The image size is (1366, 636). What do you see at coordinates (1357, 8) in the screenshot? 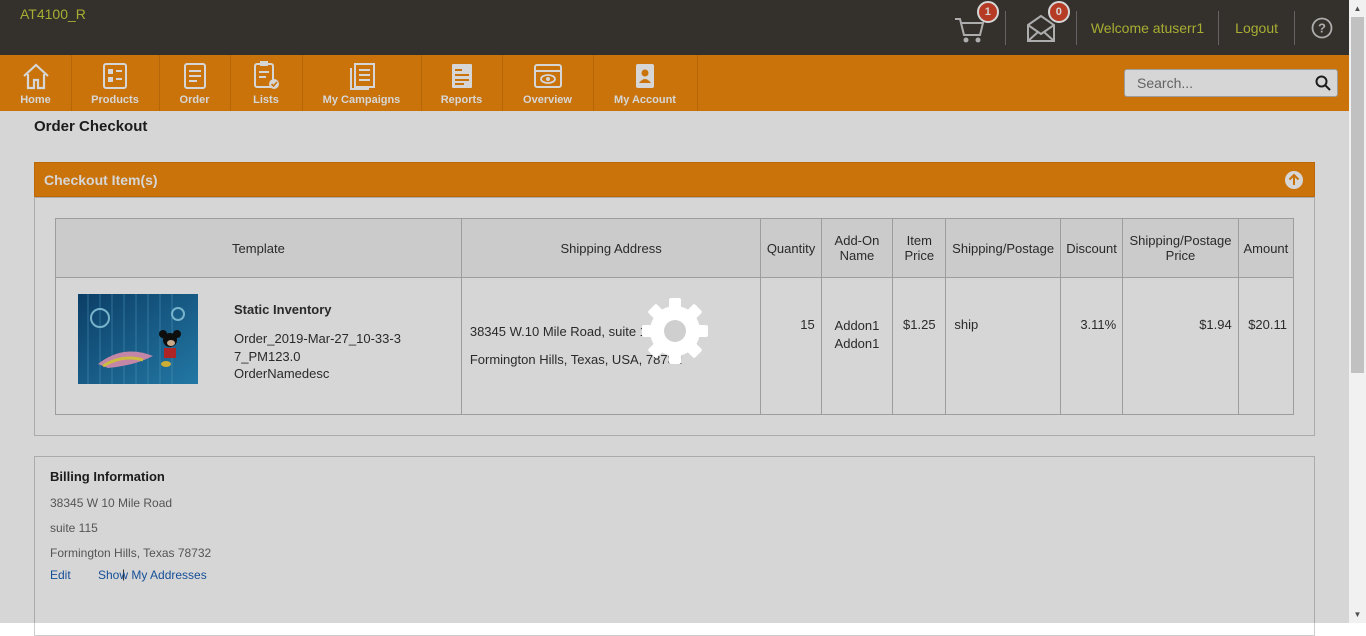
I see `scroll-up-arrow-icon: ▲` at bounding box center [1357, 8].